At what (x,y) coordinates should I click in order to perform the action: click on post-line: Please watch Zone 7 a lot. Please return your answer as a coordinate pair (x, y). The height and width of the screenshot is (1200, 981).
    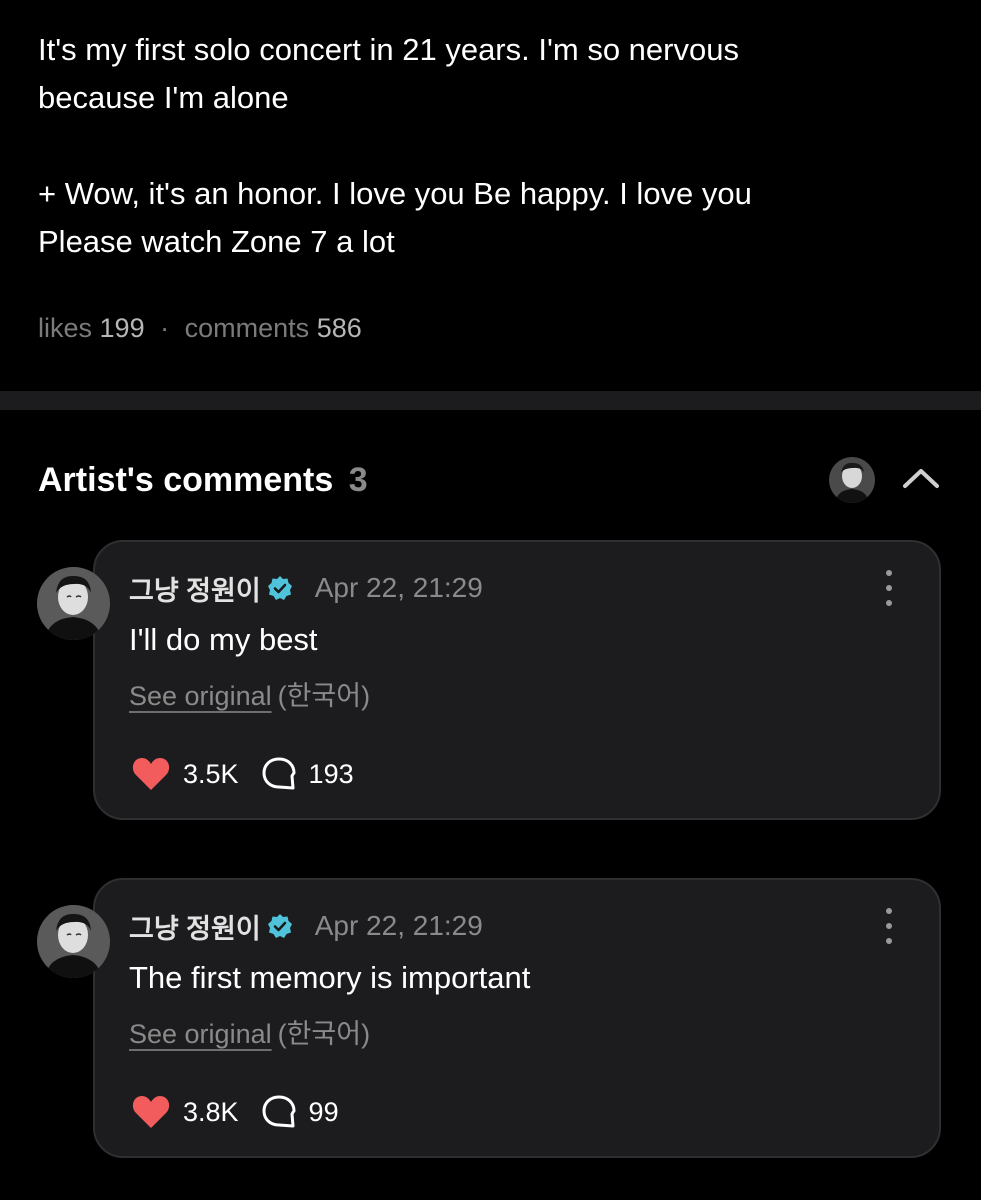
    Looking at the image, I should click on (216, 241).